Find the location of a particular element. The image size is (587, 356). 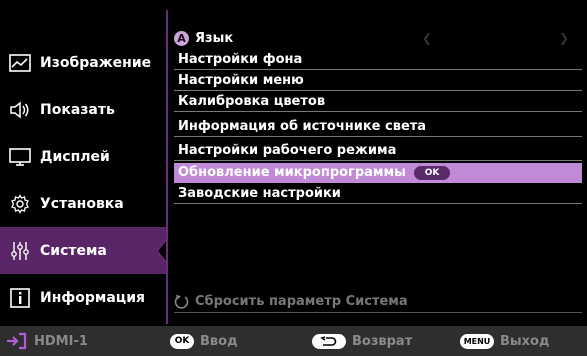

sidebar-item-audio: Показать is located at coordinates (83, 109).